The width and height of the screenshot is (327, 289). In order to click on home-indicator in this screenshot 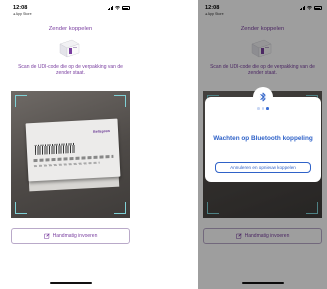, I will do `click(71, 283)`.